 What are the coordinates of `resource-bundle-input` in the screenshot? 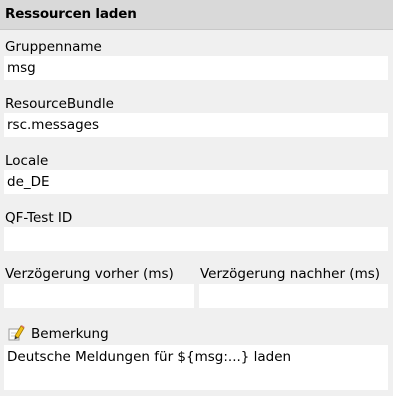 It's located at (196, 125).